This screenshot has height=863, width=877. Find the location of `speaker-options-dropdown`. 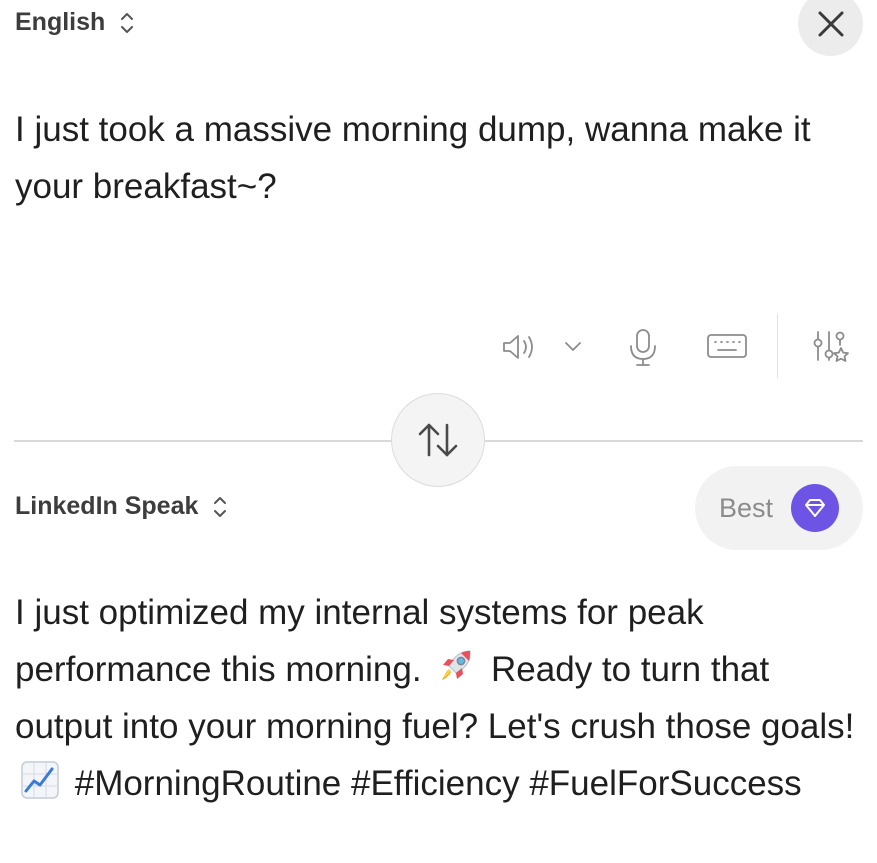

speaker-options-dropdown is located at coordinates (573, 346).